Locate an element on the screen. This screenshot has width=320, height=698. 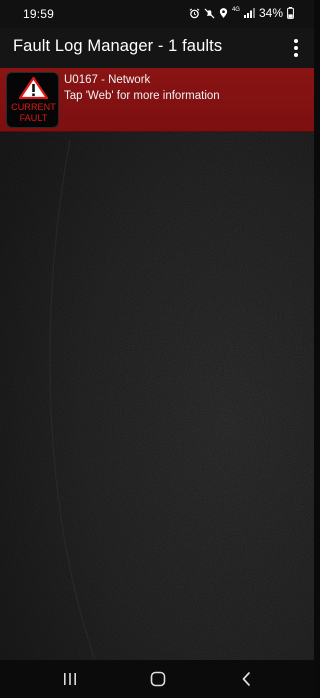
location-icon is located at coordinates (223, 13).